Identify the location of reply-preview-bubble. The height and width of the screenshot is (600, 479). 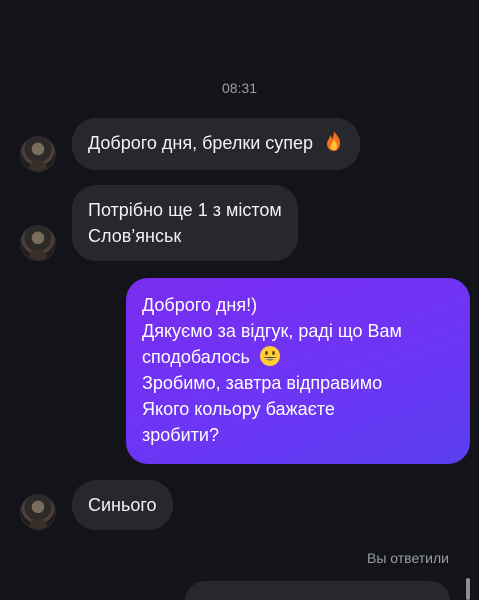
(317, 590).